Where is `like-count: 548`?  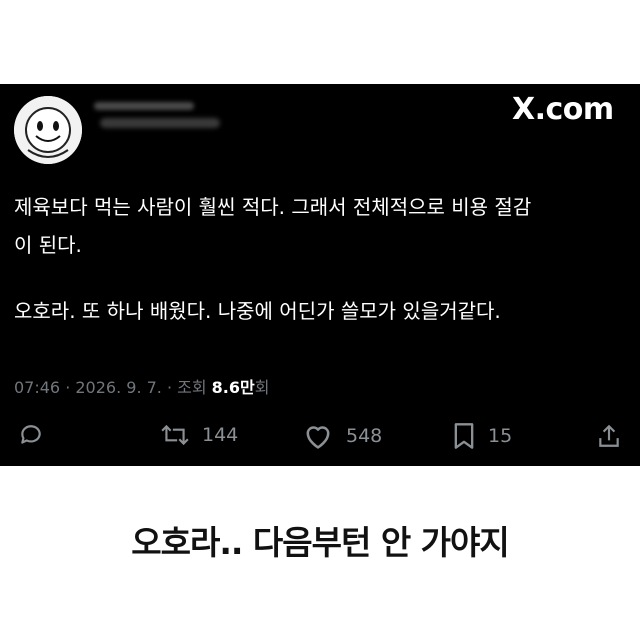 like-count: 548 is located at coordinates (364, 436).